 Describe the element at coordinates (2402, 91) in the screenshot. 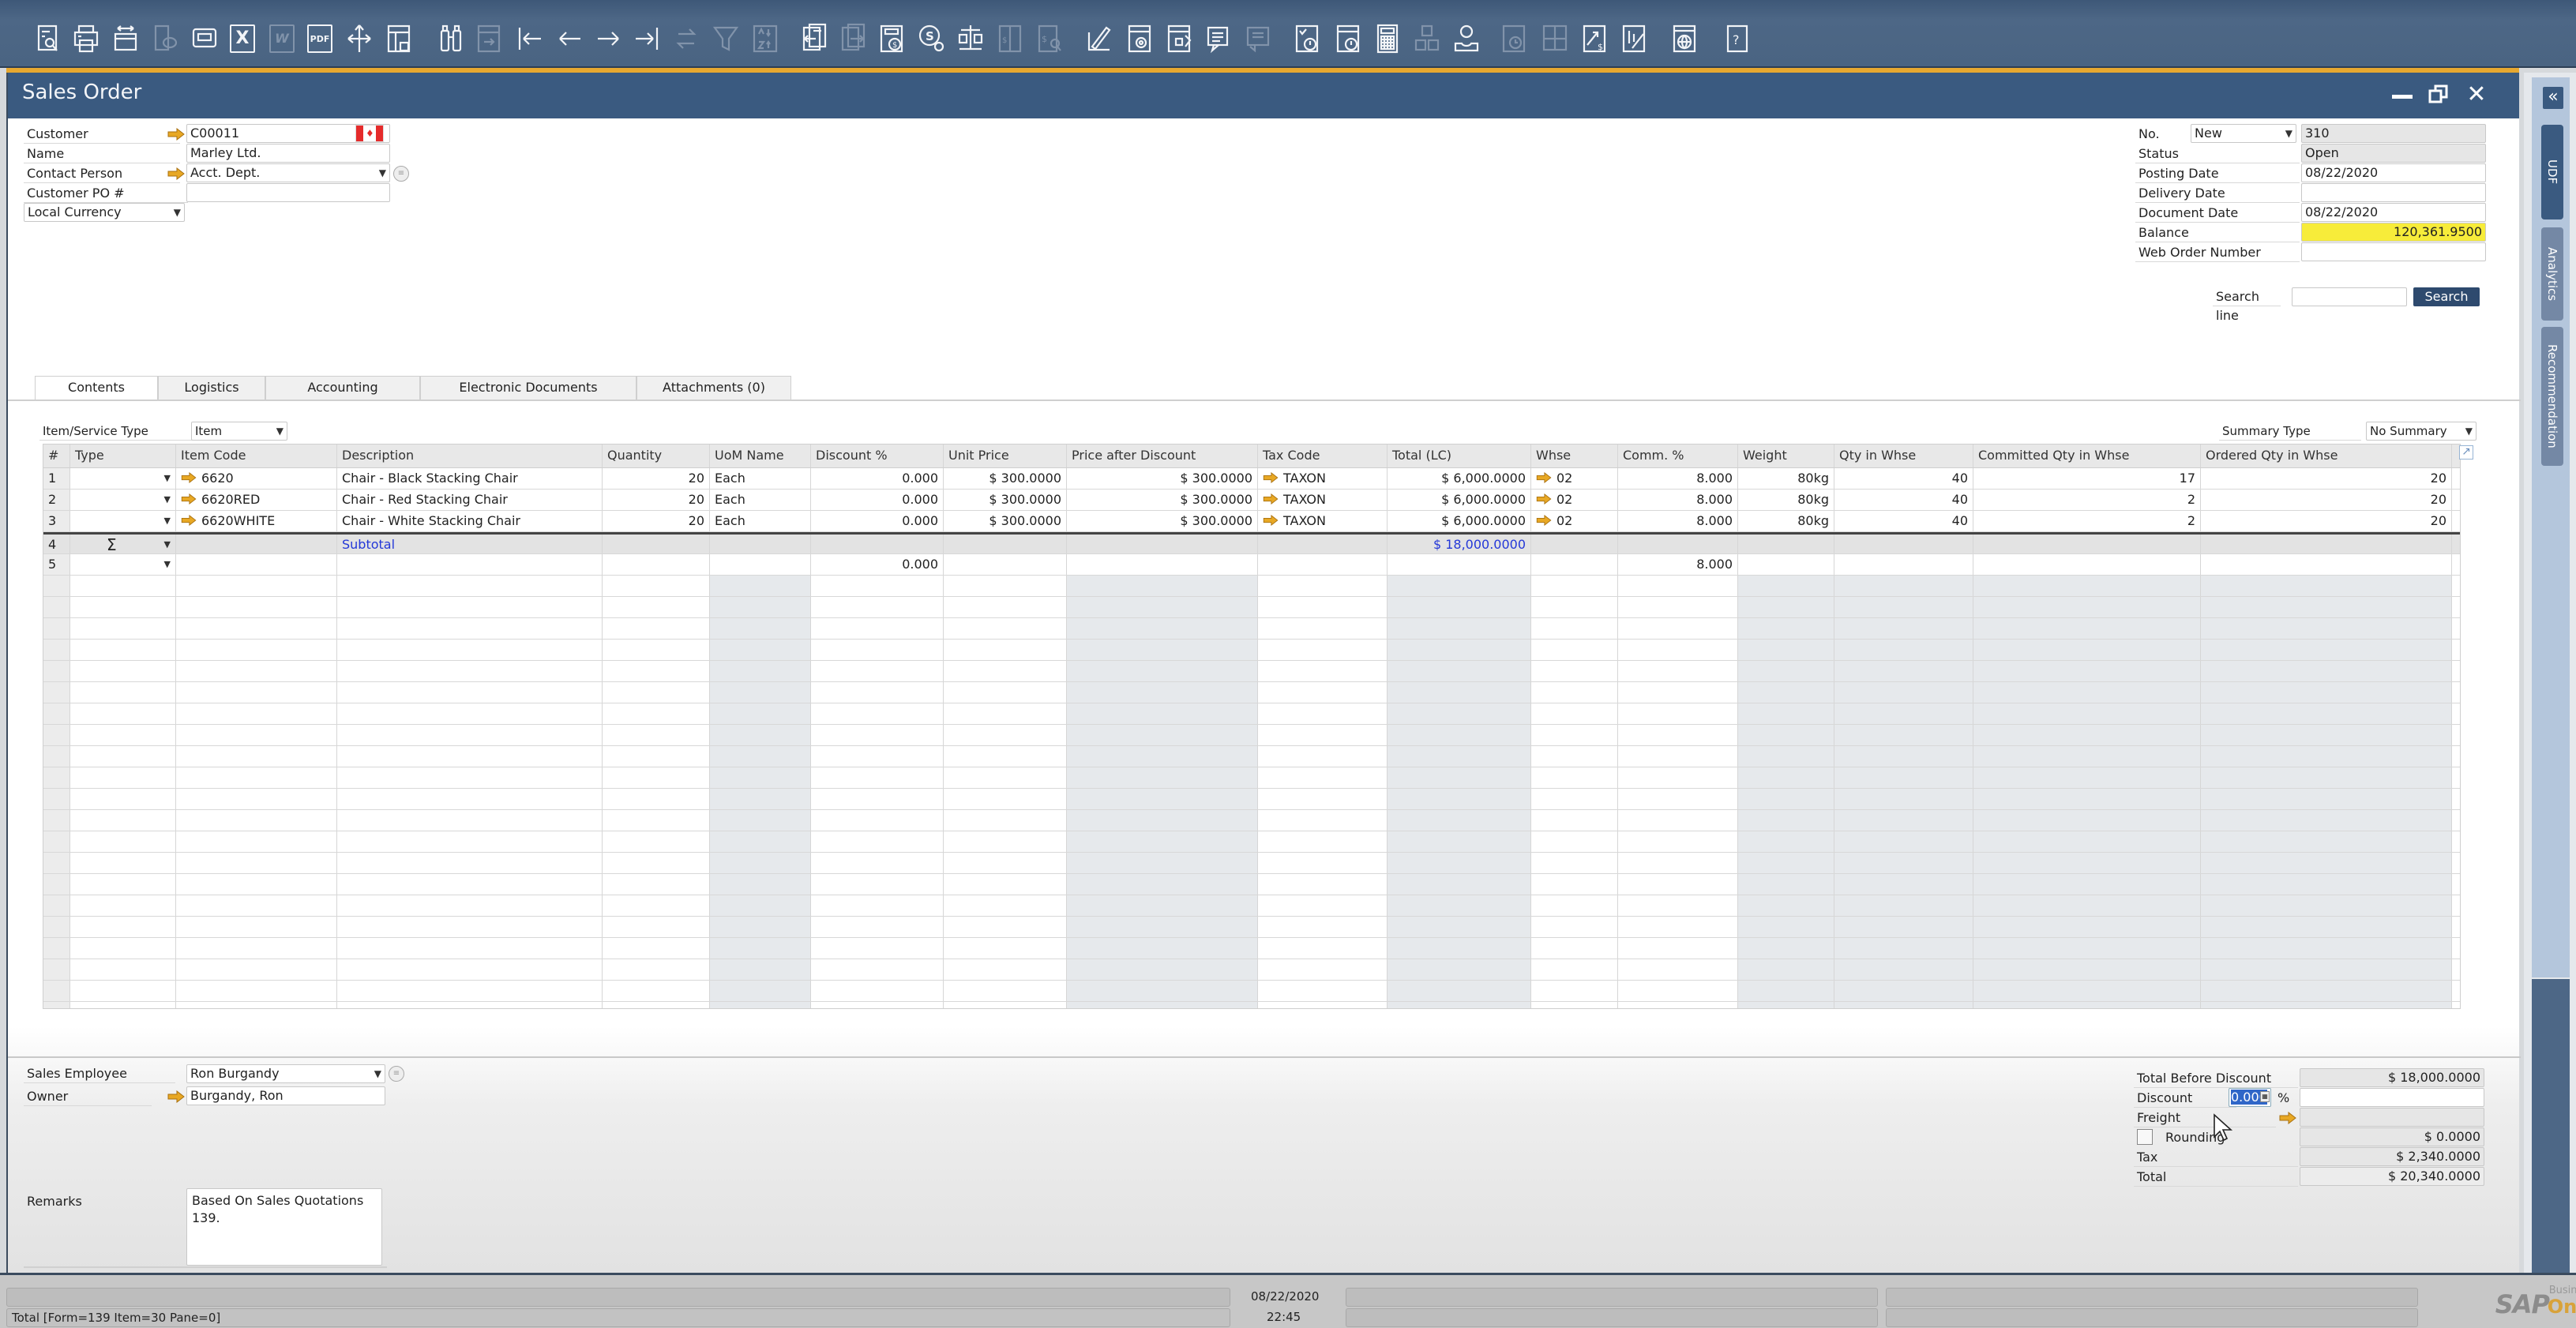

I see `minimize-button` at that location.